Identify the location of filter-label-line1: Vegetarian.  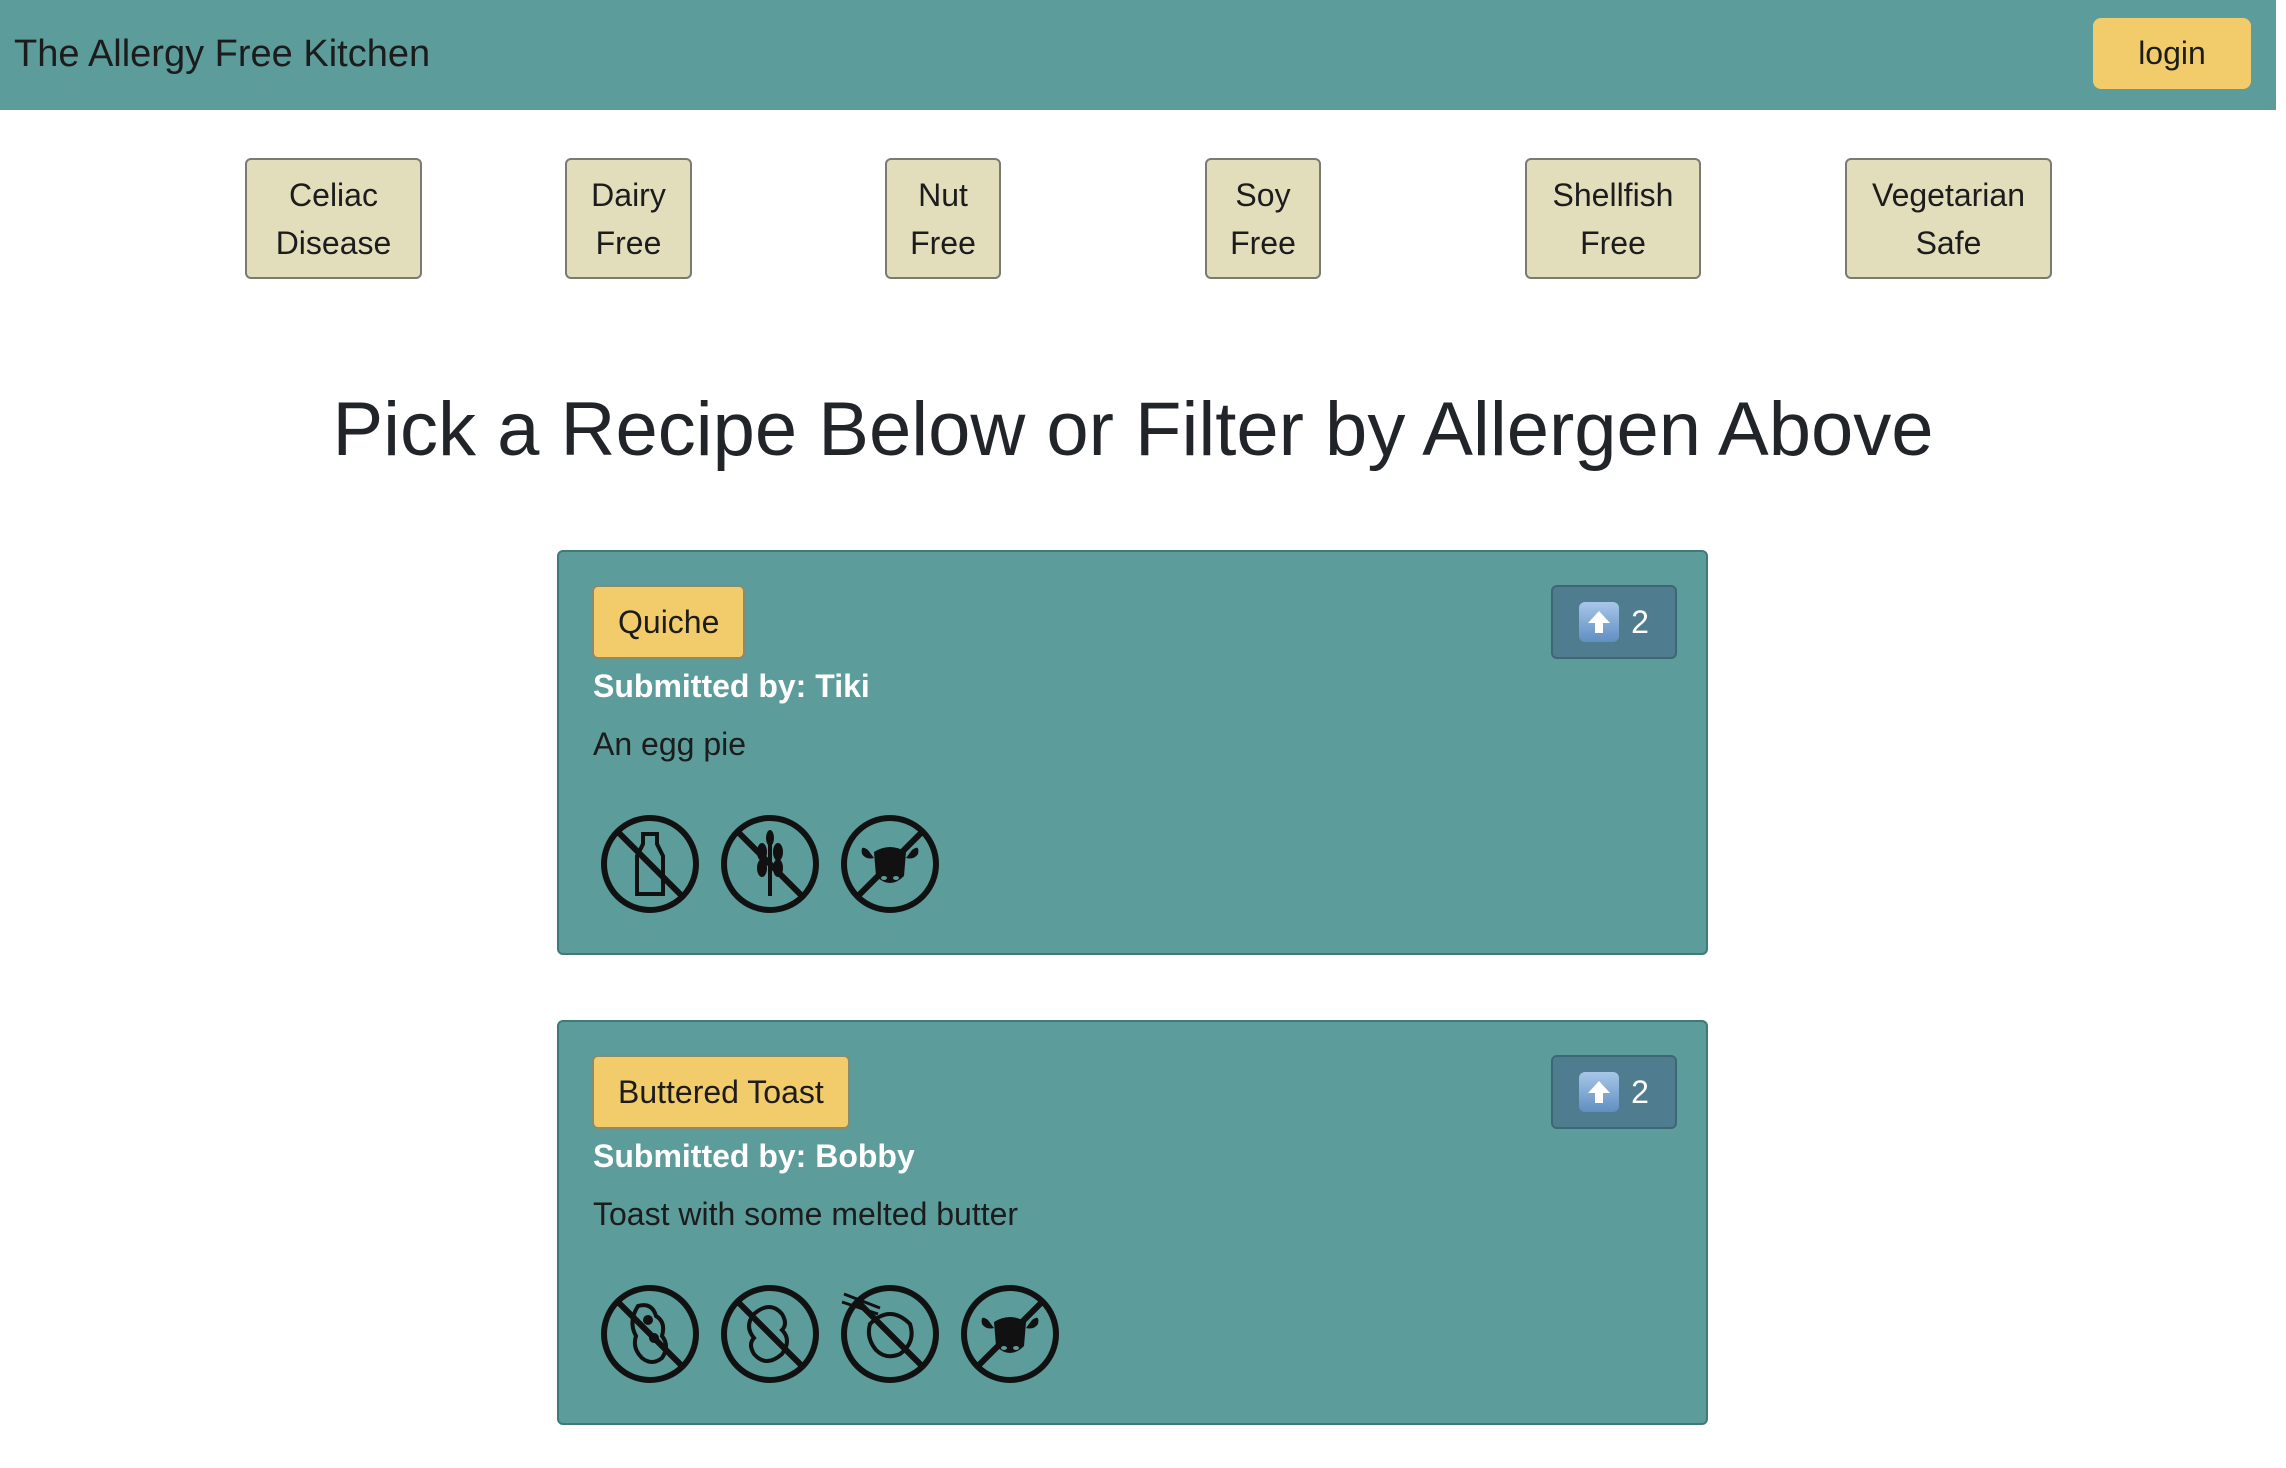
(1948, 194).